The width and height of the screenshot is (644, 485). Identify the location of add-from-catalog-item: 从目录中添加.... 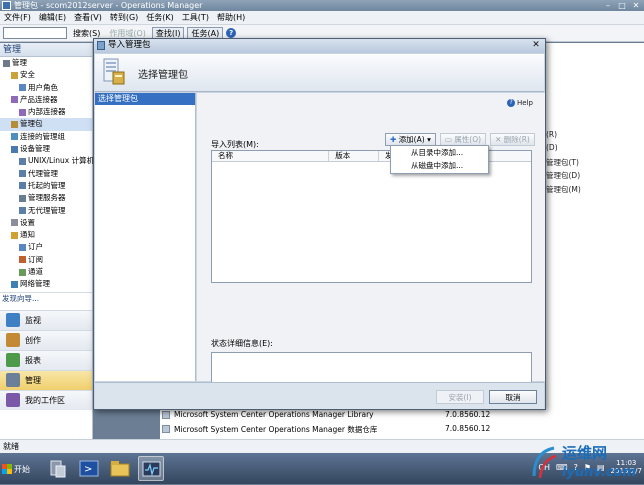
(439, 152).